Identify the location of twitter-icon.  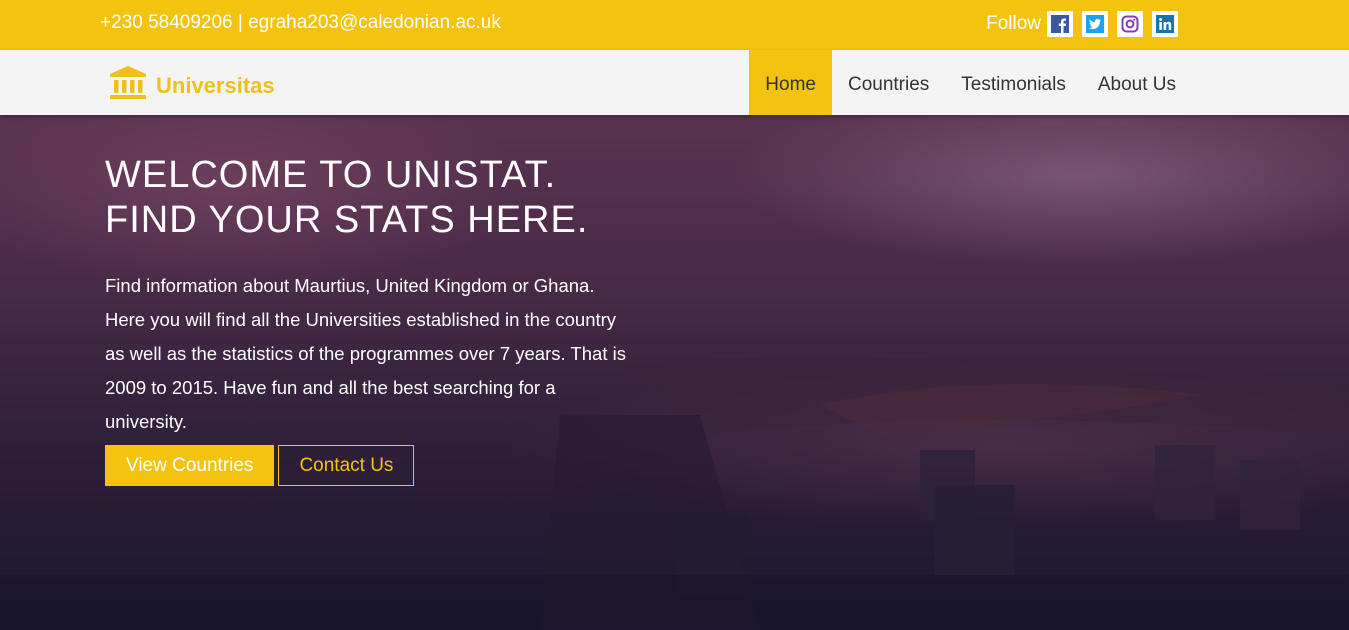
(1095, 24).